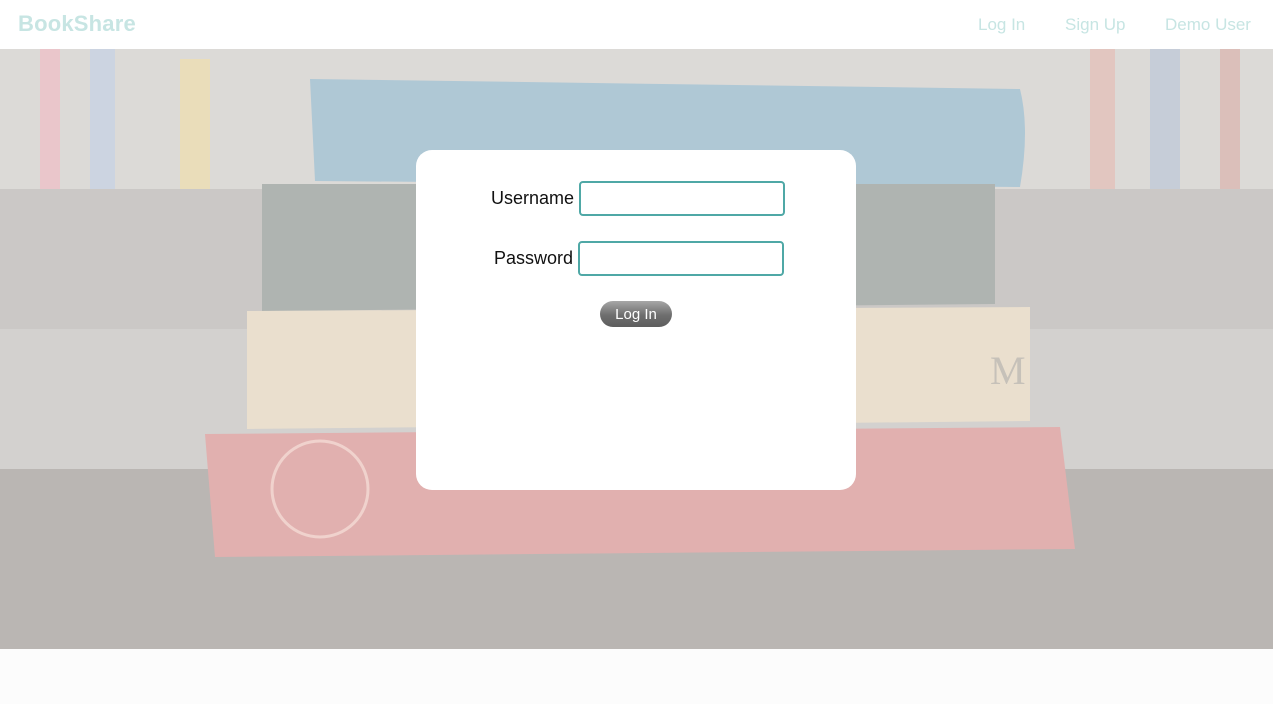  What do you see at coordinates (636, 24) in the screenshot?
I see `top-navbar: BookShare Log In Sign Up Demo User` at bounding box center [636, 24].